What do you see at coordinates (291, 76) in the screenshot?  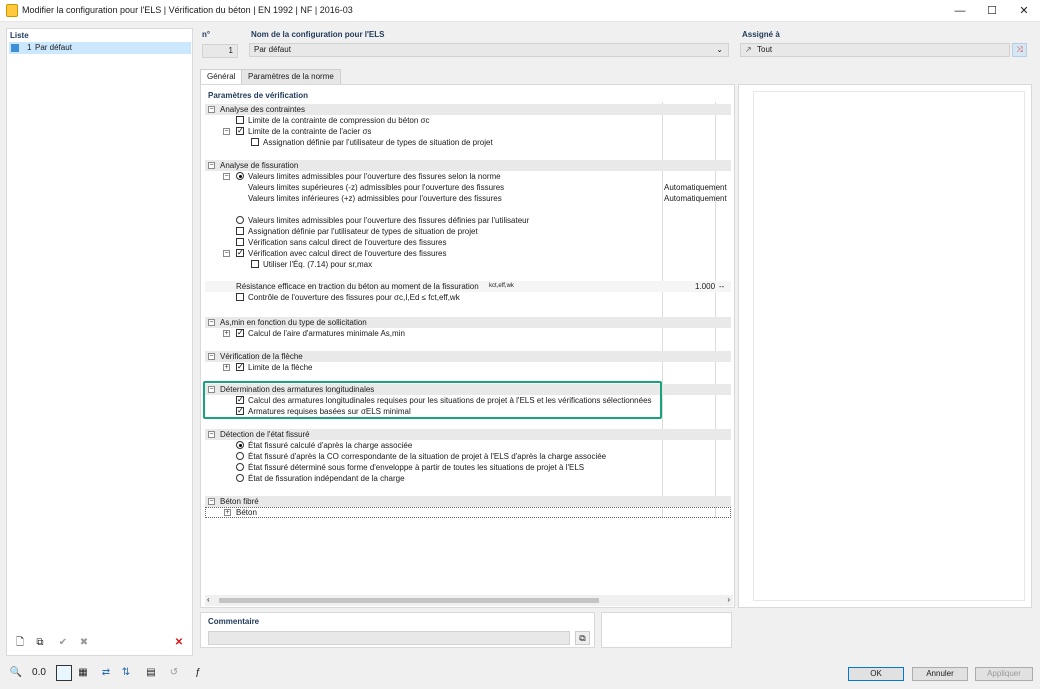 I see `tab-norm-parameters: Paramètres de la norme` at bounding box center [291, 76].